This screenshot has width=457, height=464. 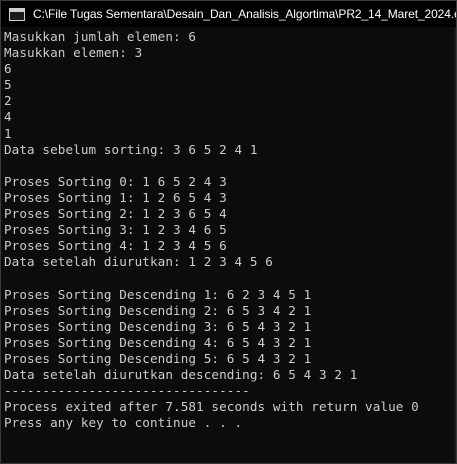 What do you see at coordinates (8, 133) in the screenshot?
I see `console-line: 1` at bounding box center [8, 133].